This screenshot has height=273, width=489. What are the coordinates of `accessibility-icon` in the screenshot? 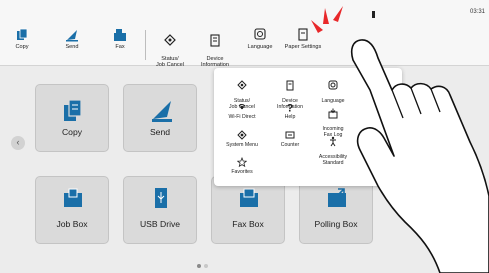 It's located at (333, 141).